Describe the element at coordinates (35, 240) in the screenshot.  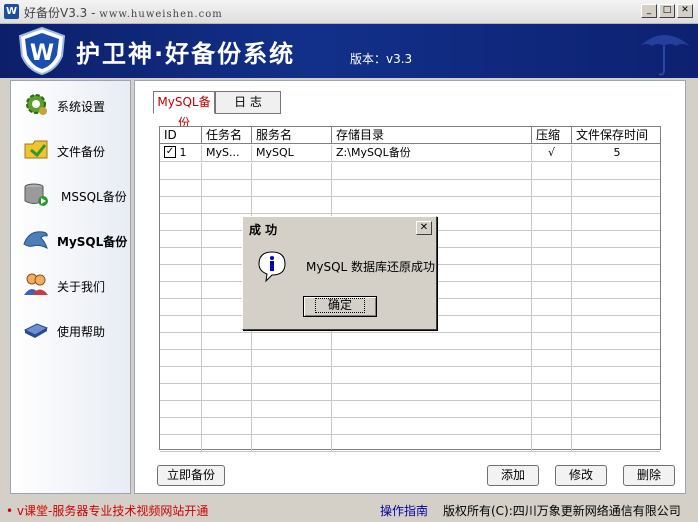
I see `dolphin-icon` at that location.